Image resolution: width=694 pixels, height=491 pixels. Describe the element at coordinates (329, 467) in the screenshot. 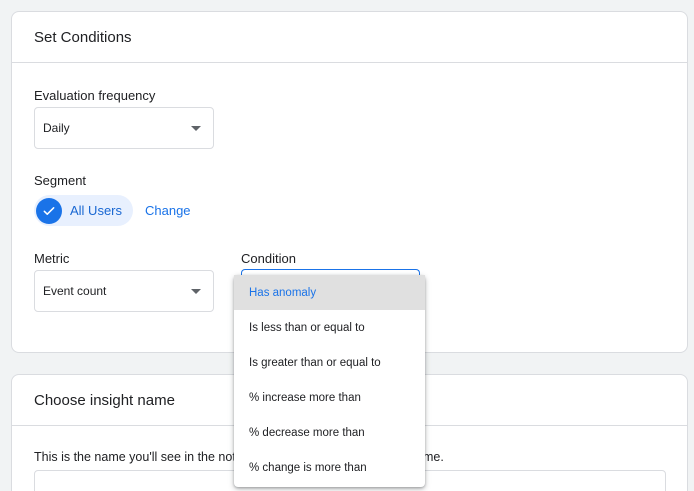

I see `condition-option-percent-change: % change is more than` at that location.